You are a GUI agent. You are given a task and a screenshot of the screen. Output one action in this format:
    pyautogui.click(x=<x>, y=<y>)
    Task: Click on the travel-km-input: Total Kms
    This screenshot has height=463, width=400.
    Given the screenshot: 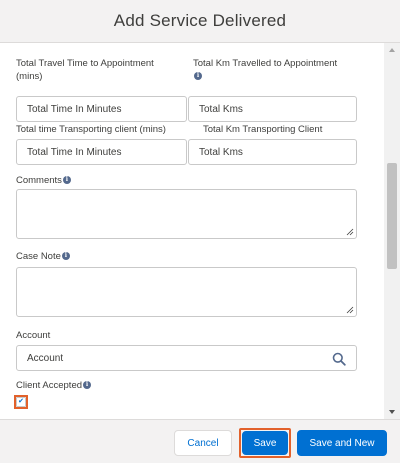 What is the action you would take?
    pyautogui.click(x=272, y=109)
    